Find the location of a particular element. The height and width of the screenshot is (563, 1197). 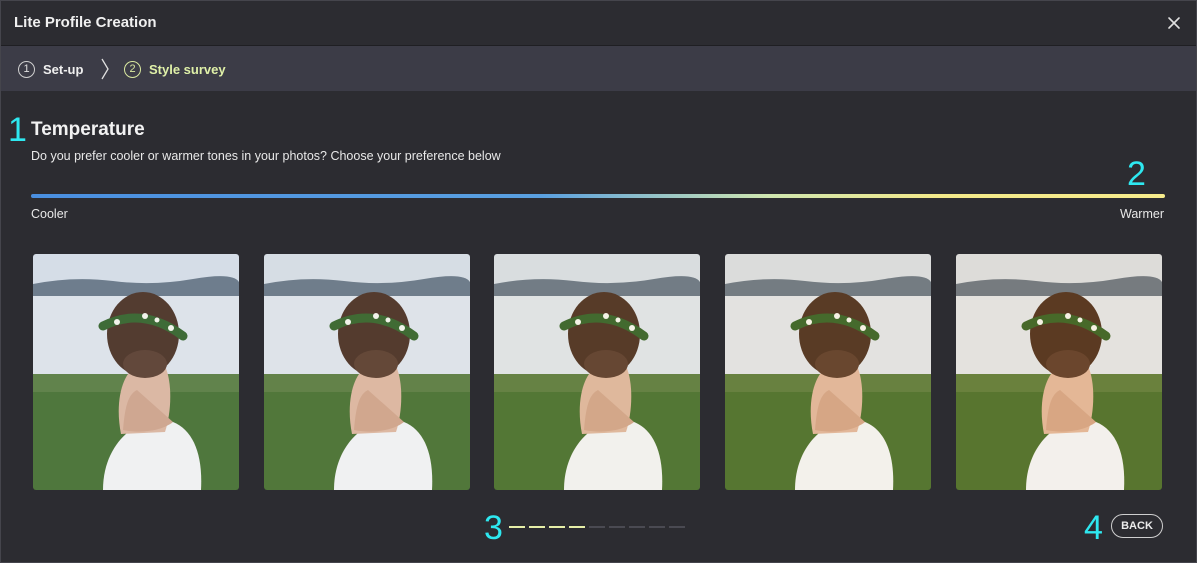

close-icon is located at coordinates (1174, 23).